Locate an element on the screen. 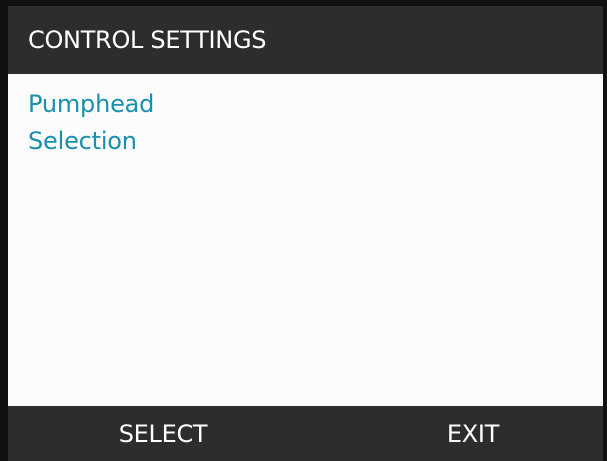 This screenshot has width=607, height=461. menu-item-pumphead-selection: Pumphead Selection is located at coordinates (91, 123).